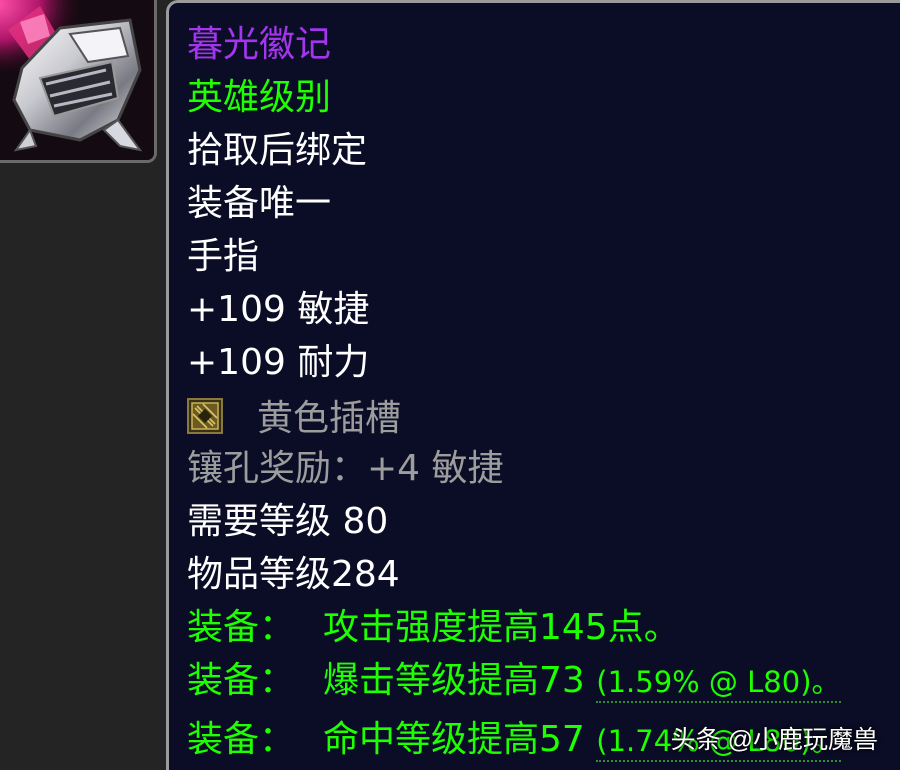 The image size is (900, 770). I want to click on stat-stamina: +109 耐力, so click(278, 362).